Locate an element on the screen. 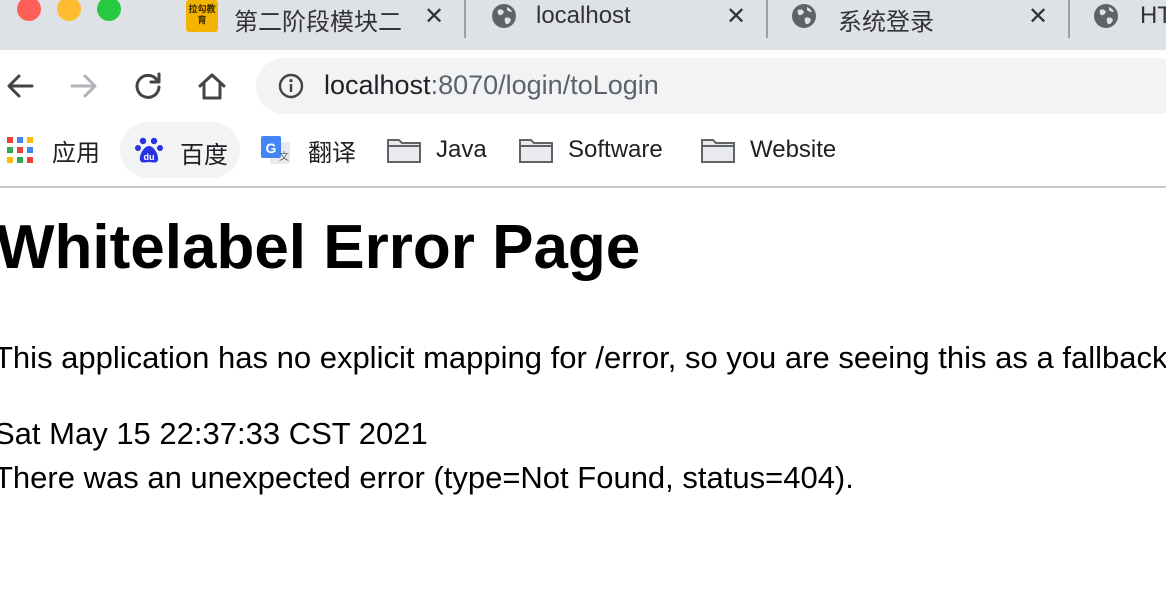 The image size is (1166, 600). tab-login: 系统登录 ✕ is located at coordinates (918, 19).